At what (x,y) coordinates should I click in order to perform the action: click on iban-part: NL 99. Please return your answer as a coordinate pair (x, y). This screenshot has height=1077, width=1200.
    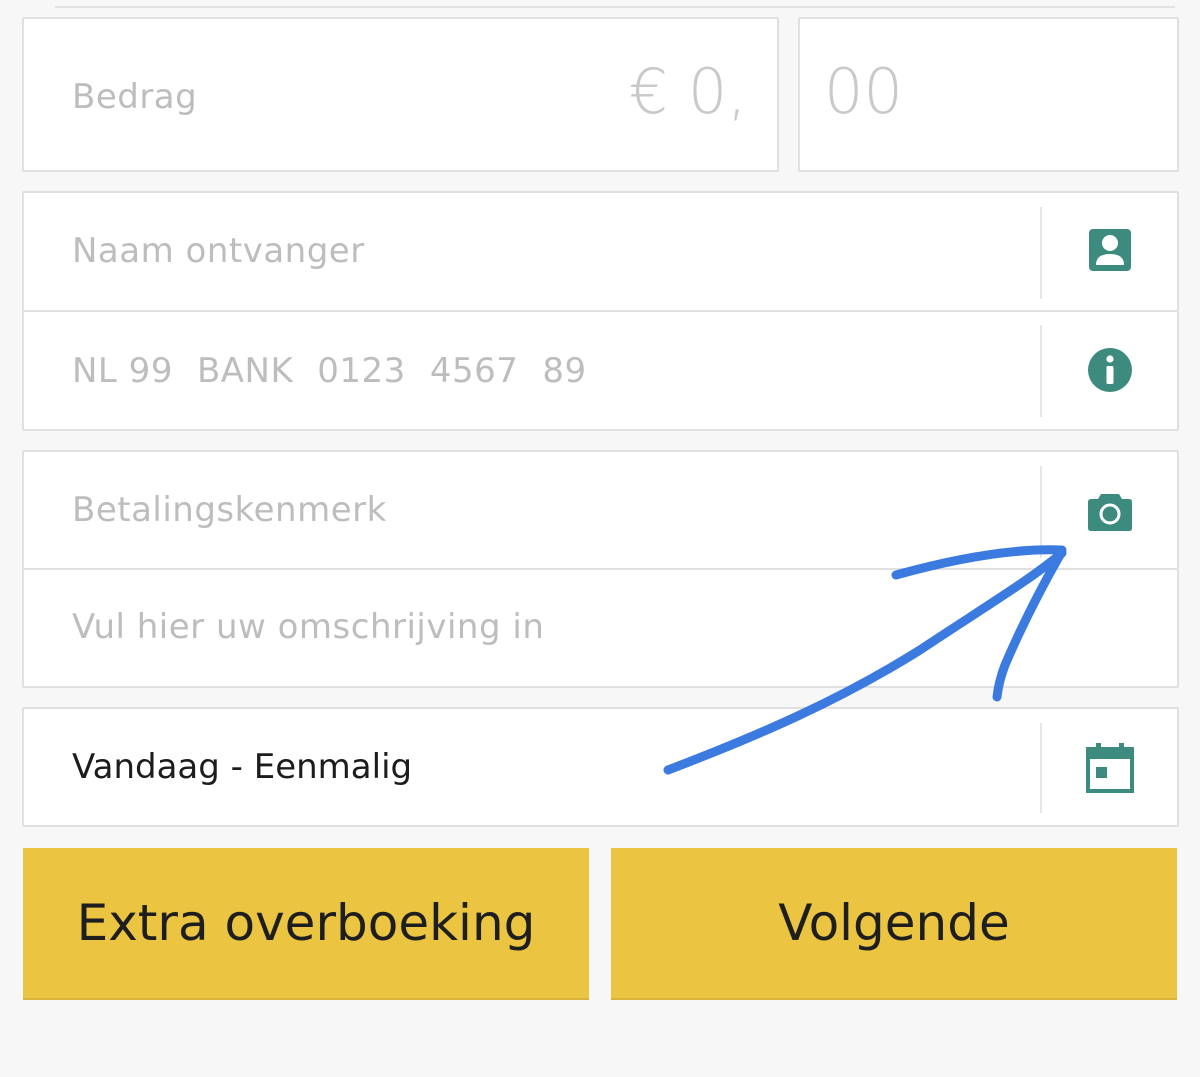
    Looking at the image, I should click on (122, 371).